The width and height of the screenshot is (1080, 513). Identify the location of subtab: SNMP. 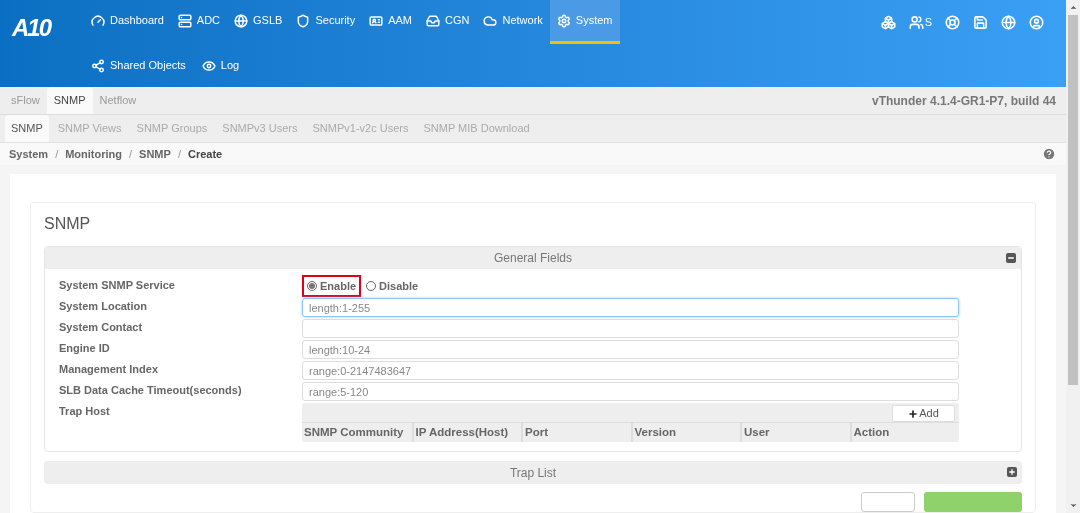
(27, 128).